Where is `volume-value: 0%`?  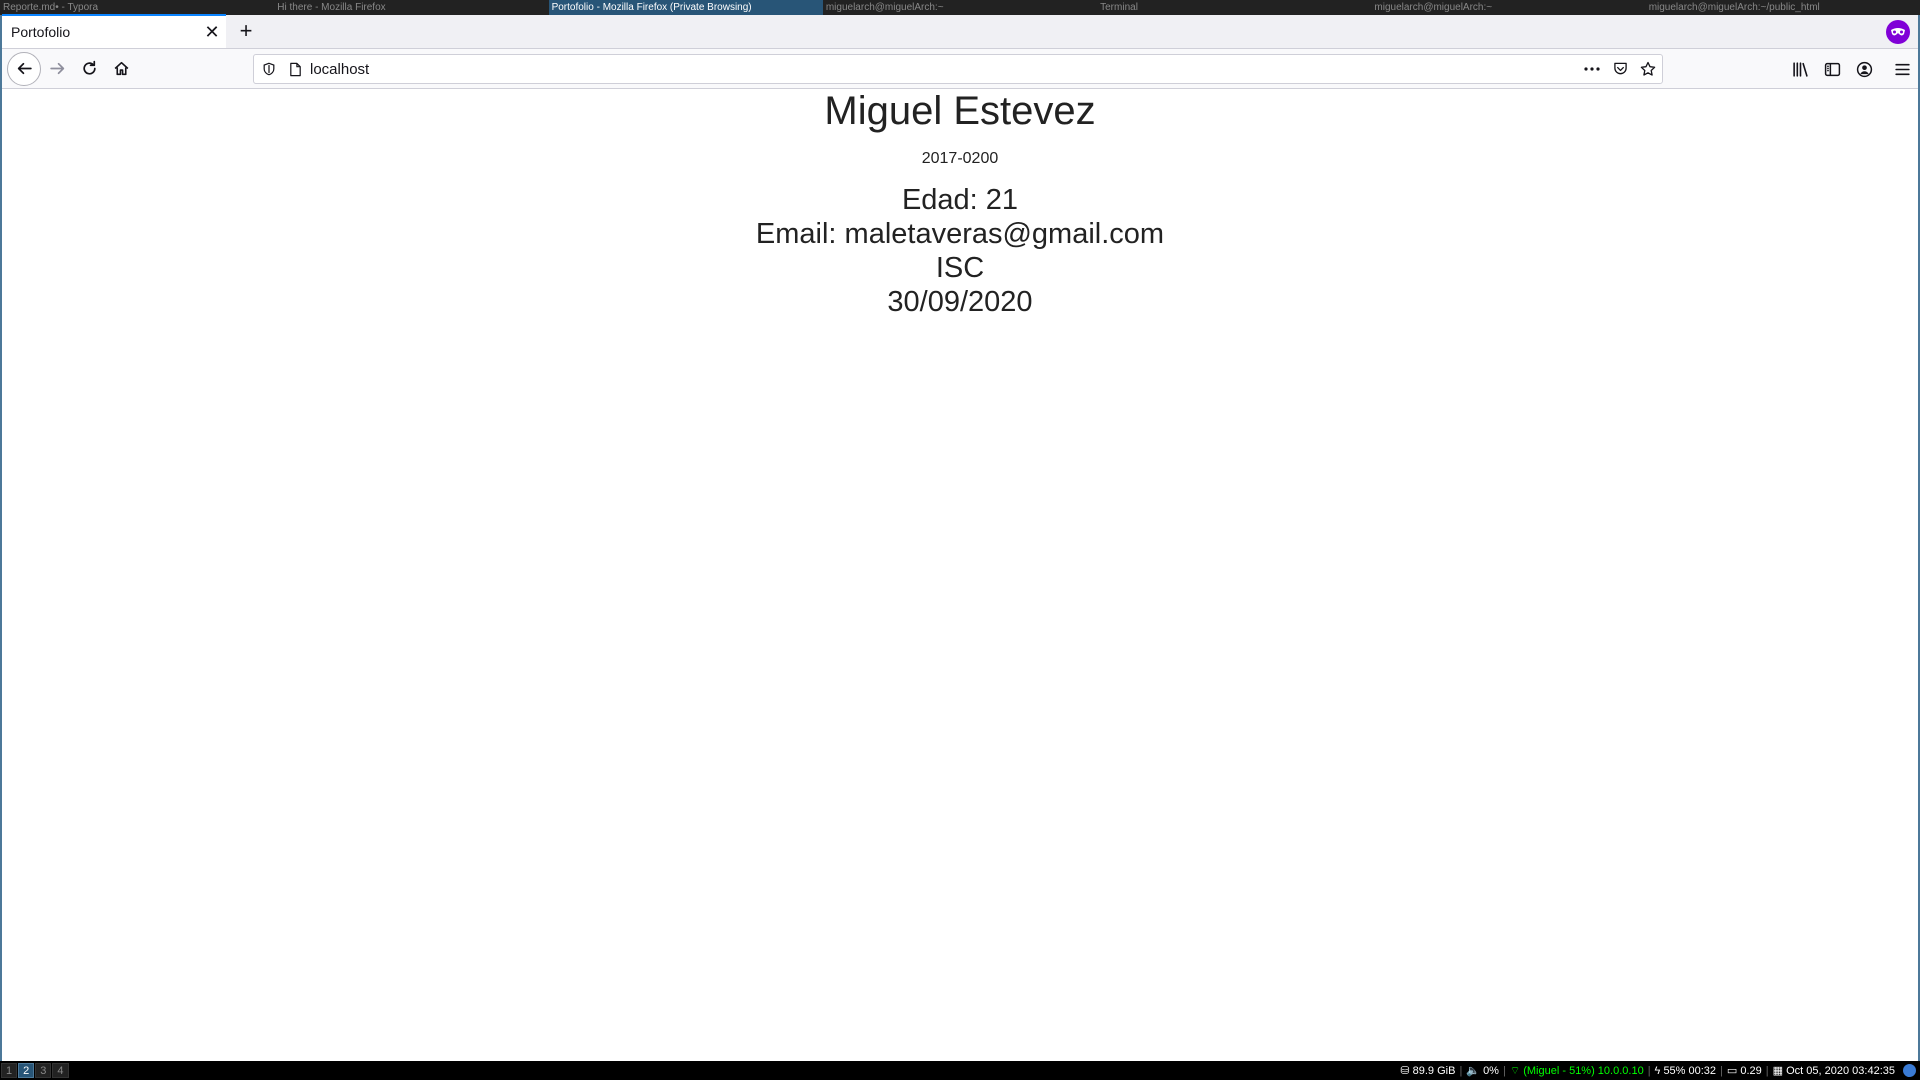
volume-value: 0% is located at coordinates (1491, 1071).